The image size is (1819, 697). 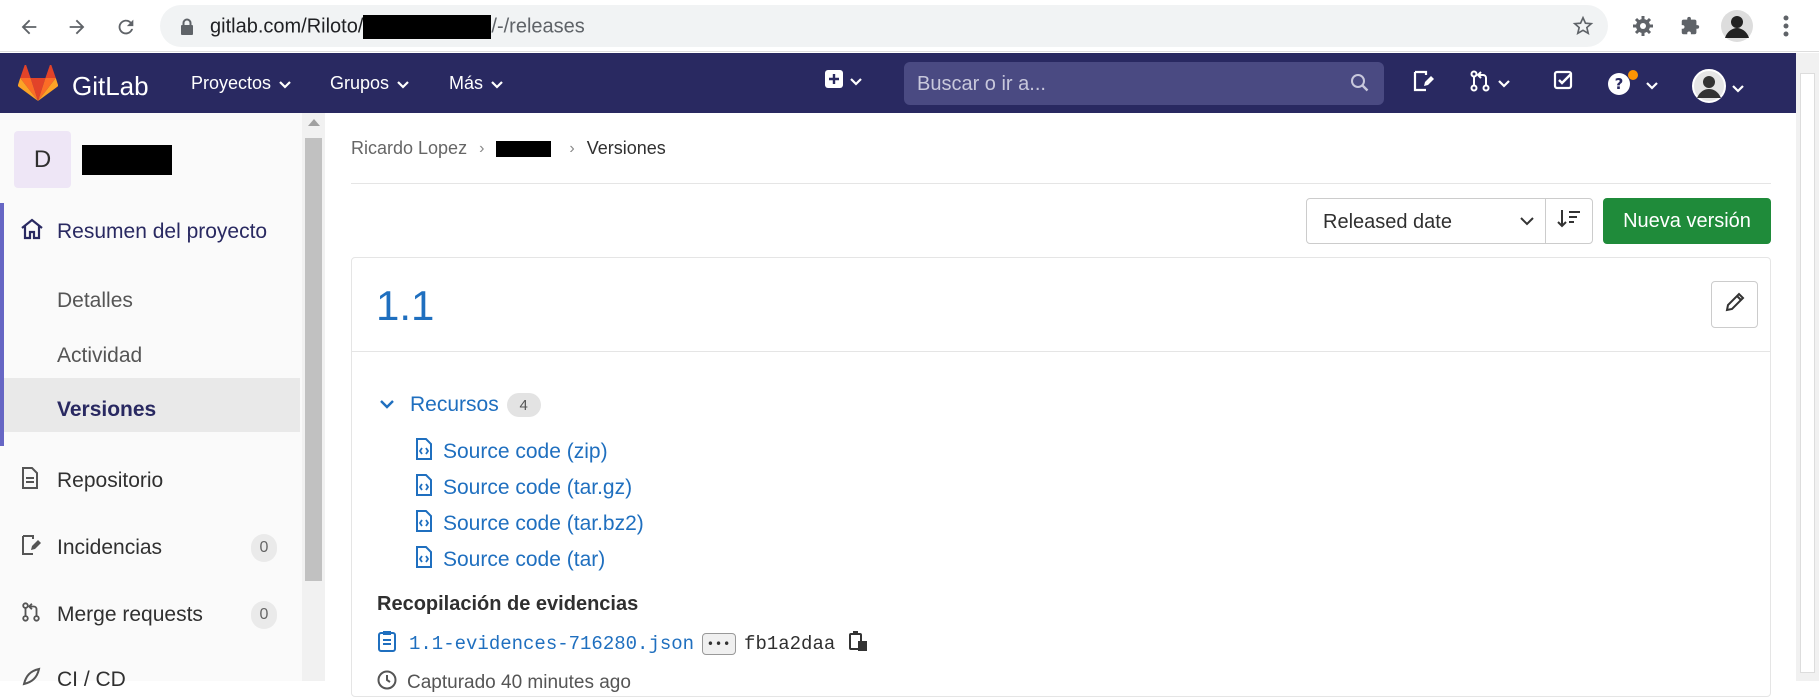 I want to click on evidence-row: 1.1-evidences-716280.json ••• fb1a2daa, so click(x=623, y=644).